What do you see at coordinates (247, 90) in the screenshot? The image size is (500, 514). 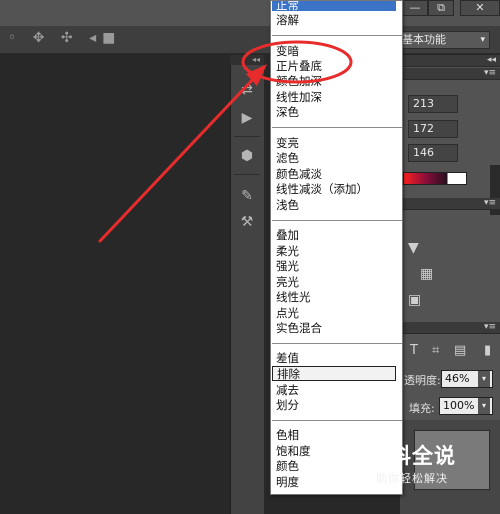 I see `history-icon: ⇄` at bounding box center [247, 90].